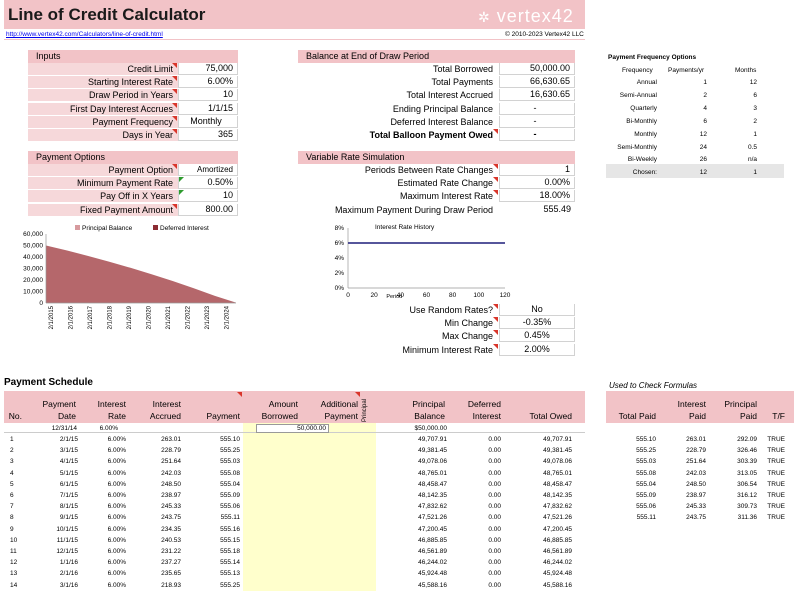 The height and width of the screenshot is (591, 800). Describe the element at coordinates (59, 404) in the screenshot. I see `schedule-header-cell: Payment` at that location.